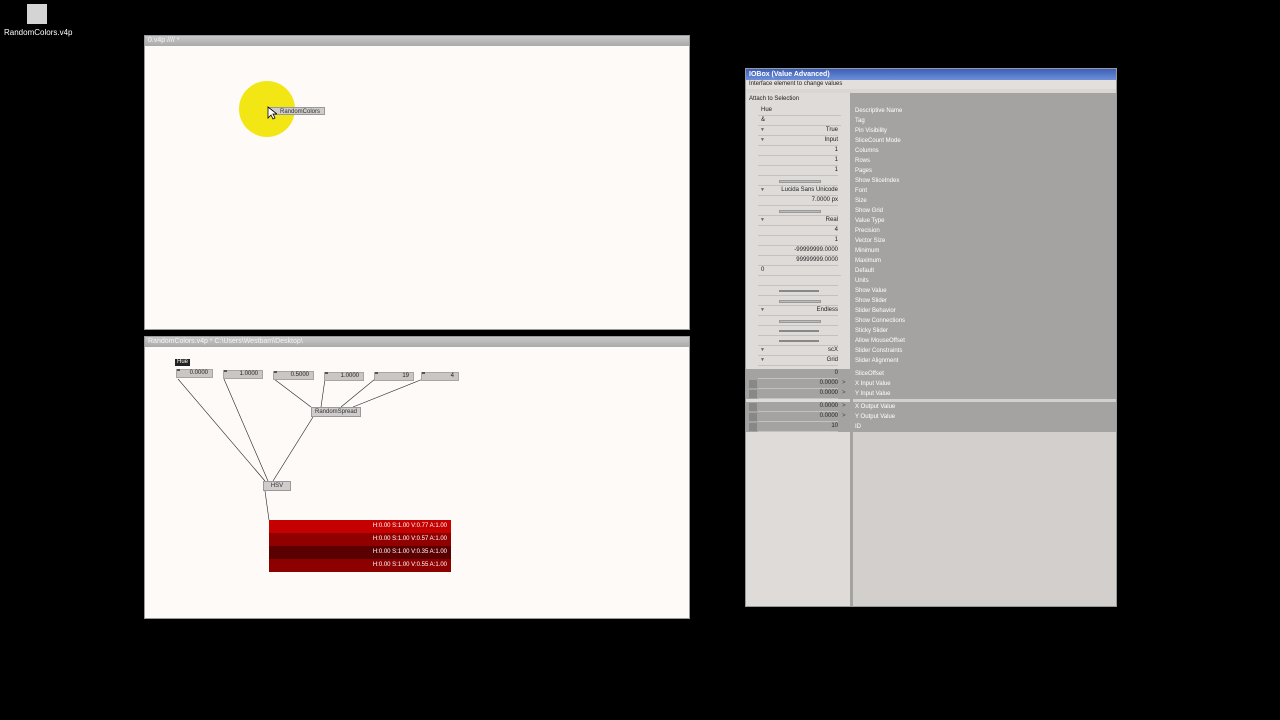  I want to click on property-row: 99999999.0000 Maximum, so click(931, 261).